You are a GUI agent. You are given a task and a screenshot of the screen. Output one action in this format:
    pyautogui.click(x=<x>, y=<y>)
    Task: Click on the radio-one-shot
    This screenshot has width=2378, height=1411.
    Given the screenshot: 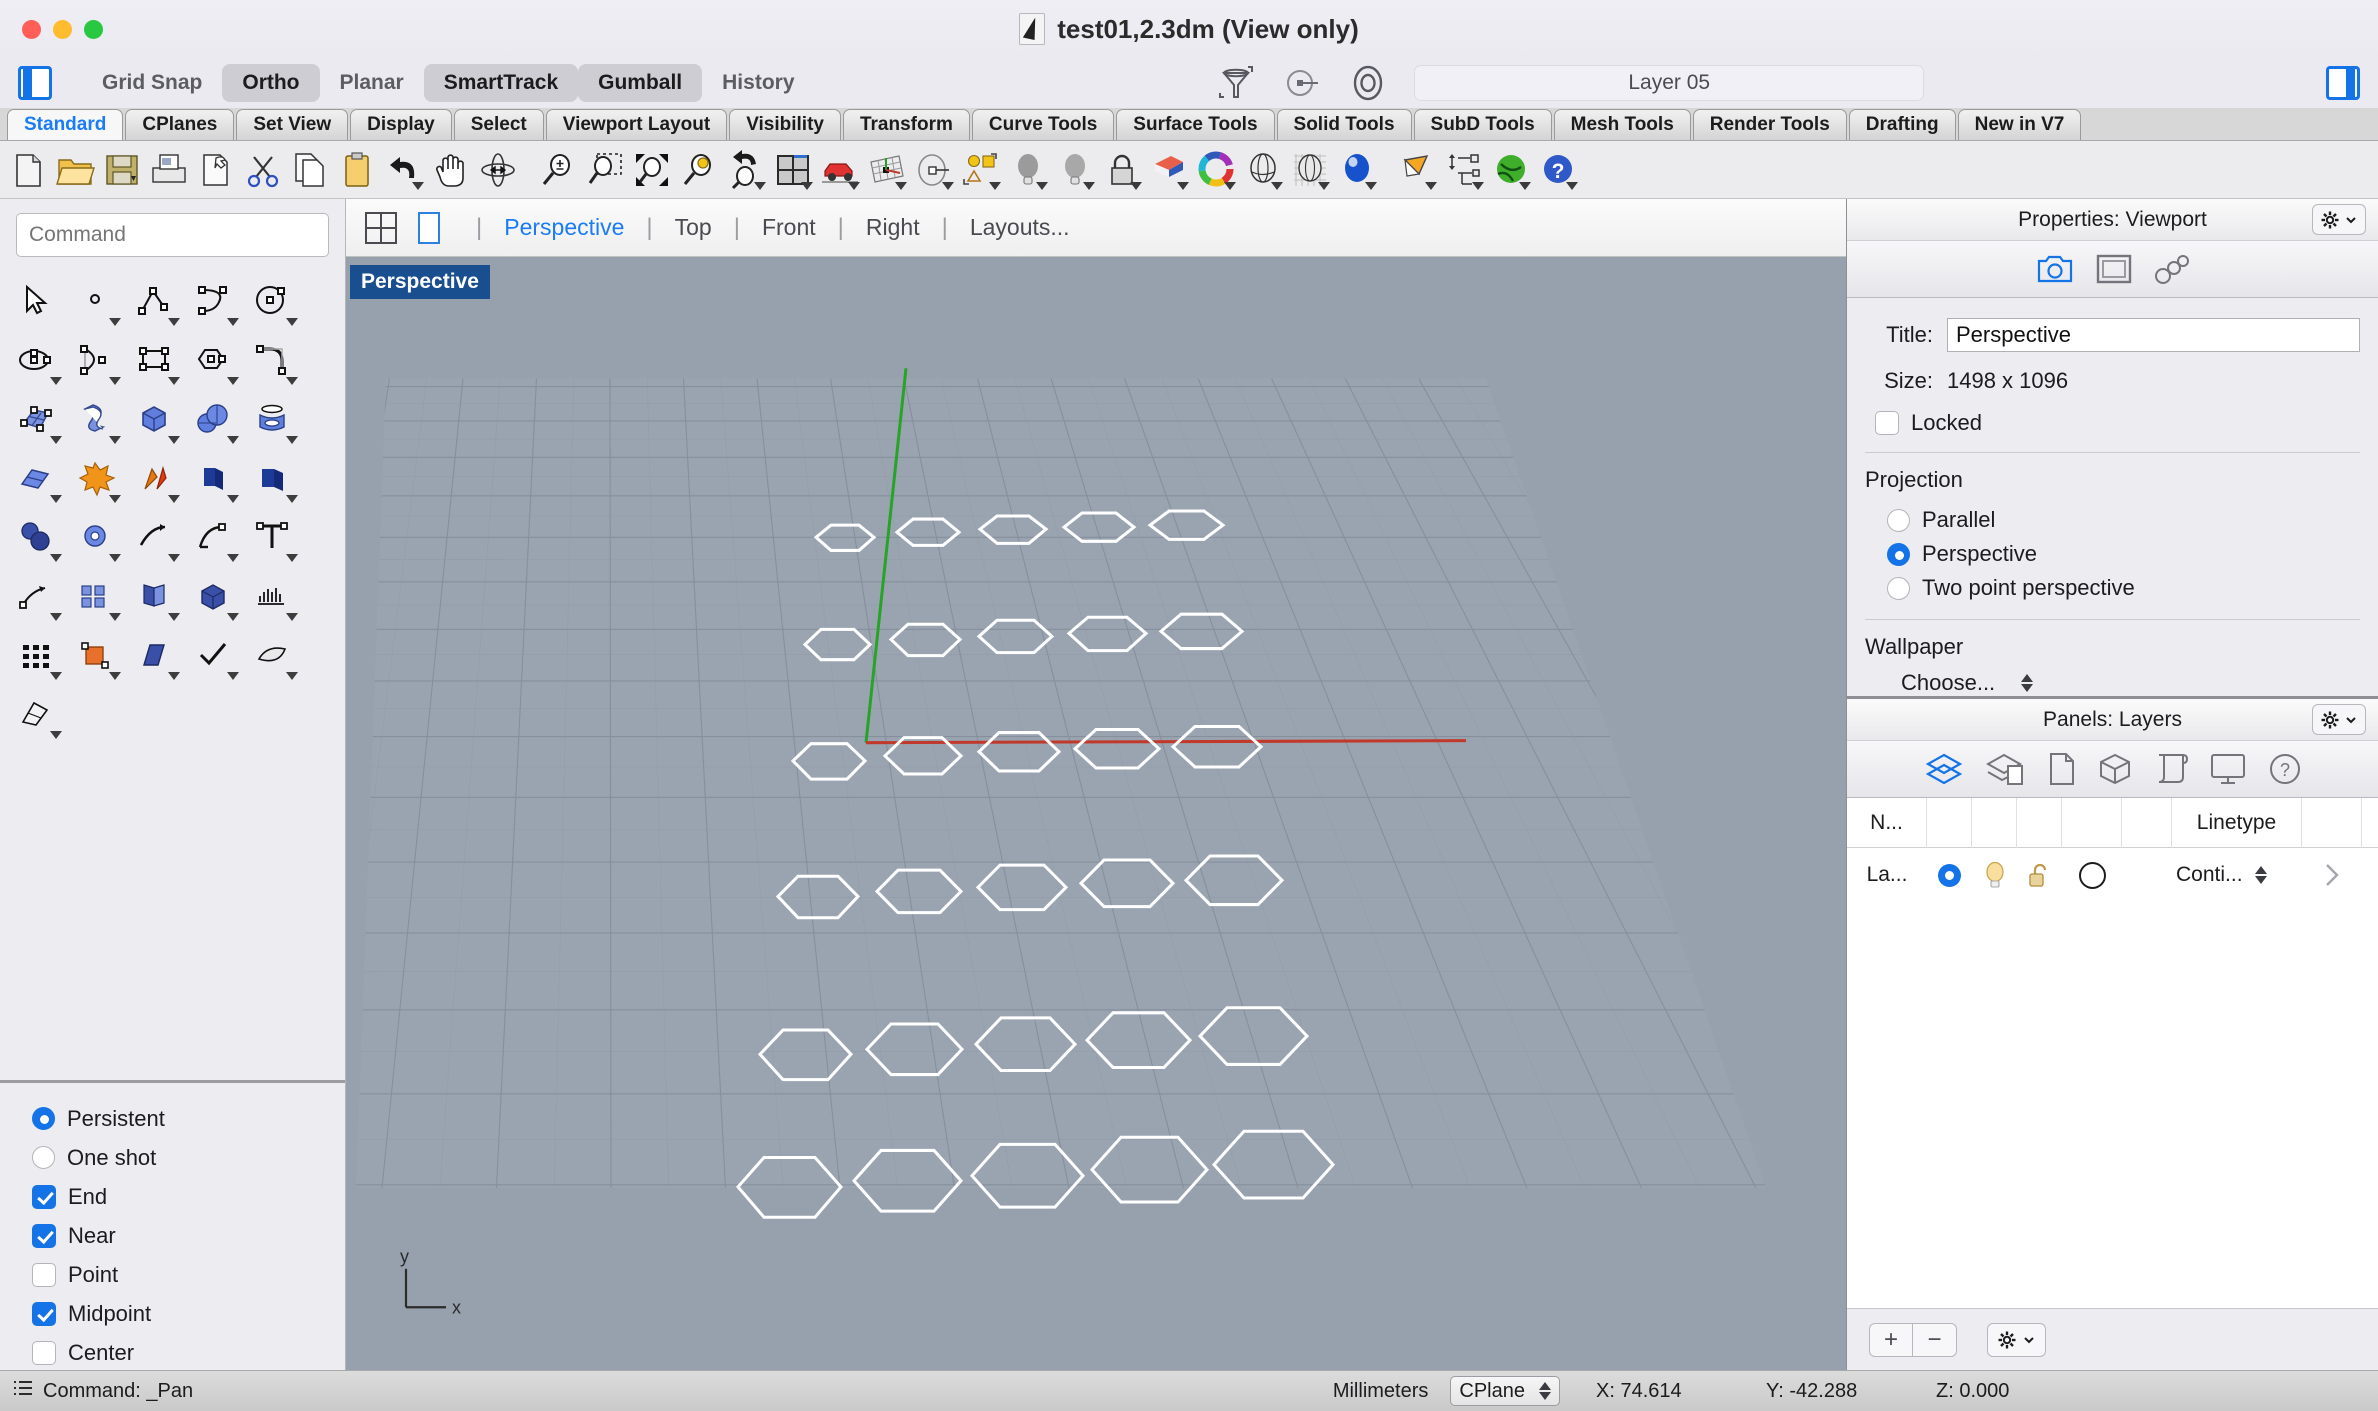 What is the action you would take?
    pyautogui.click(x=43, y=1157)
    